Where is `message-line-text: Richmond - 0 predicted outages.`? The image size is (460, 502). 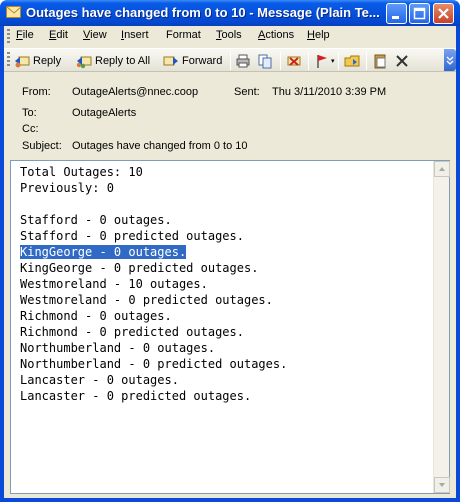
message-line-text: Richmond - 0 predicted outages. is located at coordinates (132, 332).